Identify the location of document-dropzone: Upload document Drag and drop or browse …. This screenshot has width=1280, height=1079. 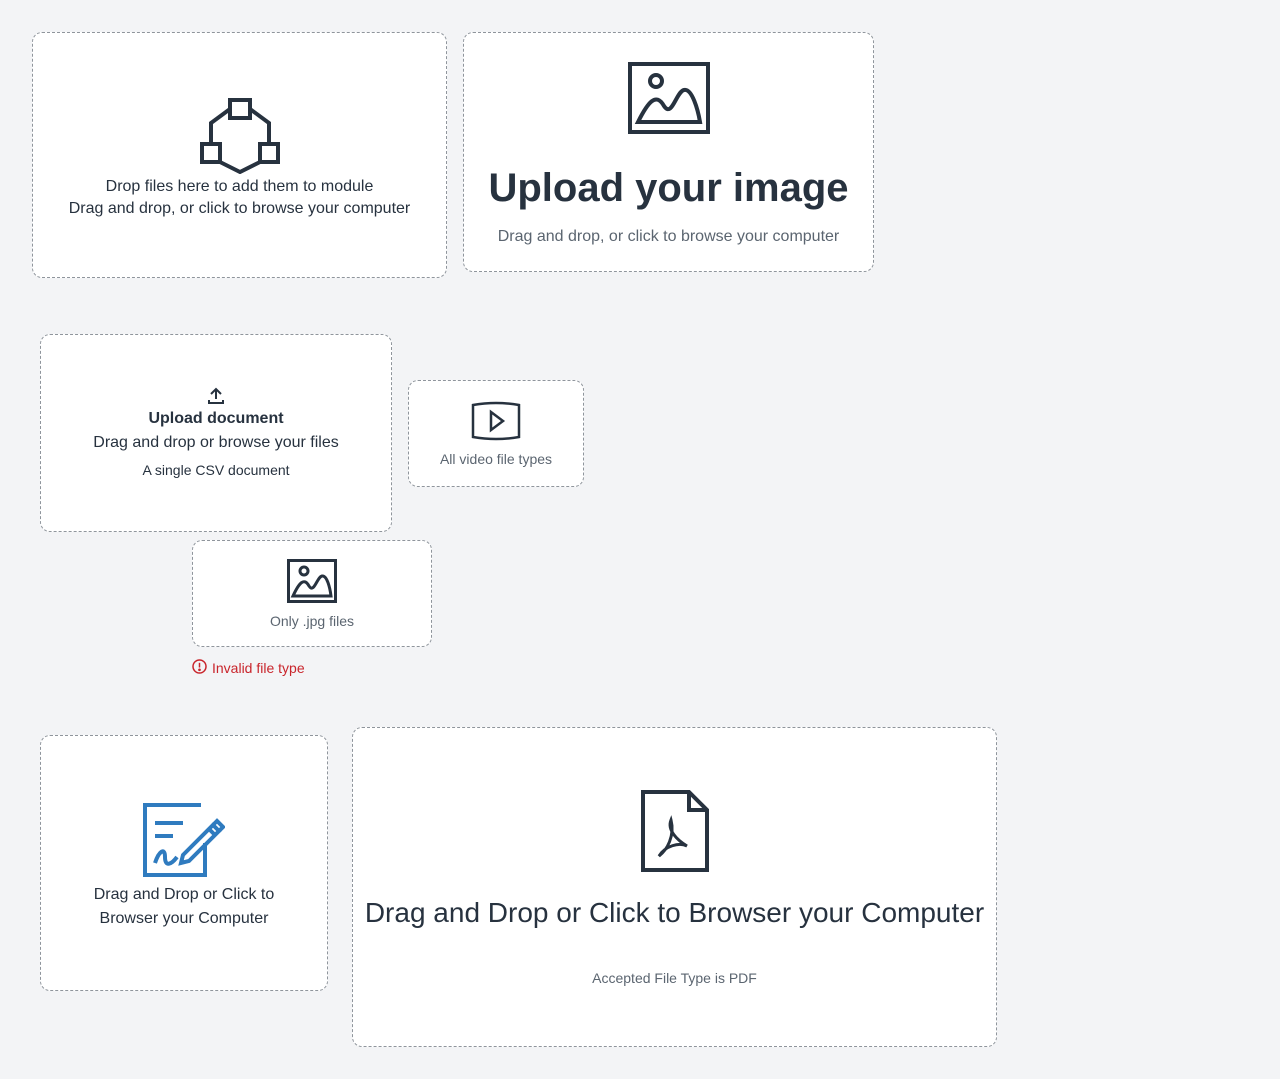
(216, 433).